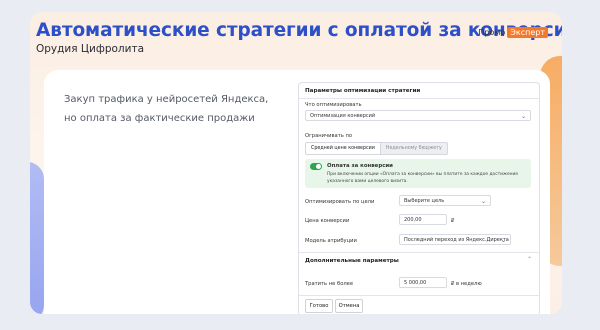 The width and height of the screenshot is (600, 330). I want to click on spend-limit-input: 5 000,00, so click(423, 282).